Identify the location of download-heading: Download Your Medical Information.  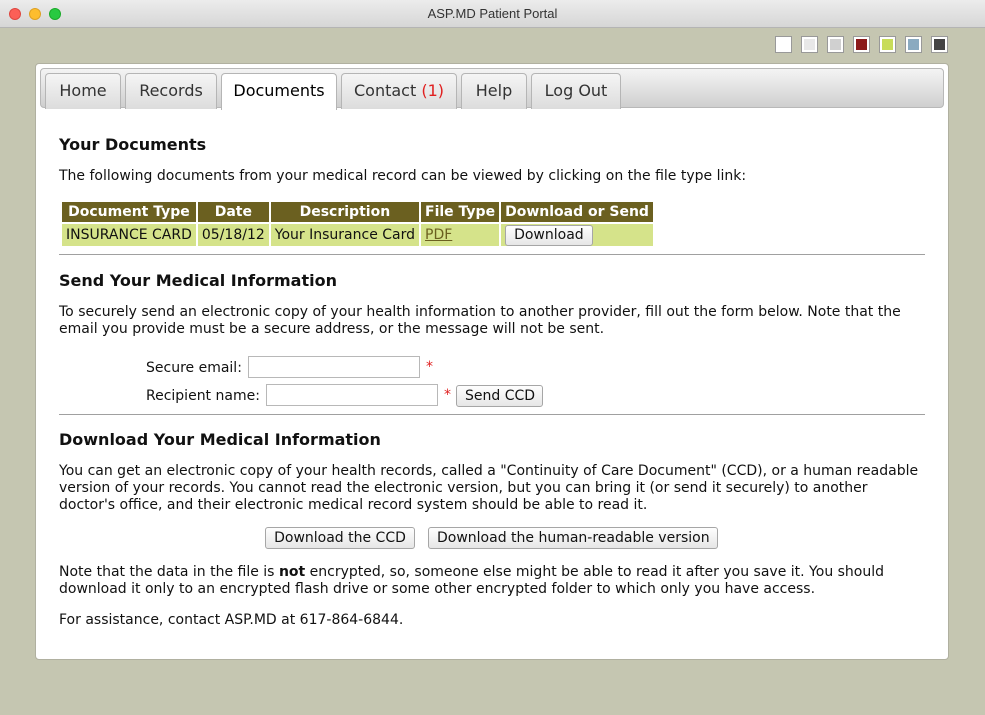
(220, 439).